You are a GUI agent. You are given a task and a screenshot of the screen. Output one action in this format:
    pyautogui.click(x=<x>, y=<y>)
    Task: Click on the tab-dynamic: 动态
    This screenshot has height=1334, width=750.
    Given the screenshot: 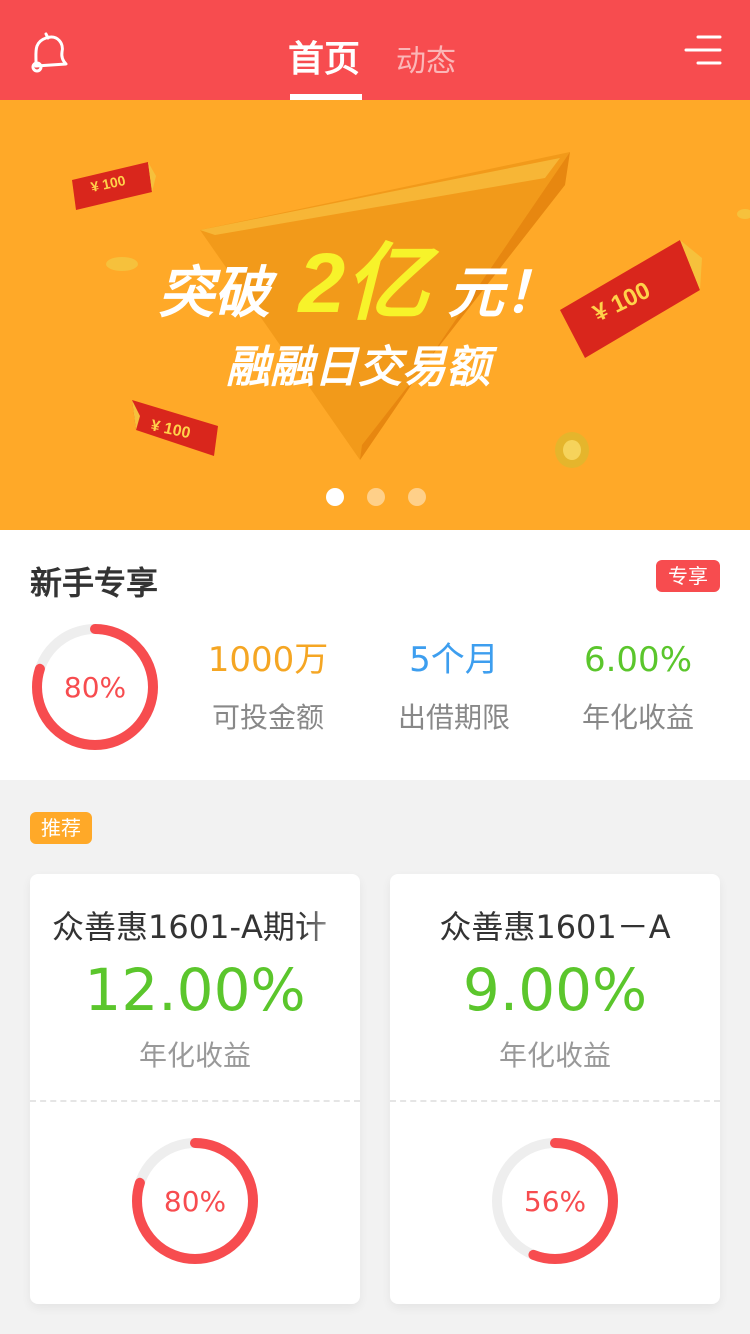 What is the action you would take?
    pyautogui.click(x=426, y=58)
    